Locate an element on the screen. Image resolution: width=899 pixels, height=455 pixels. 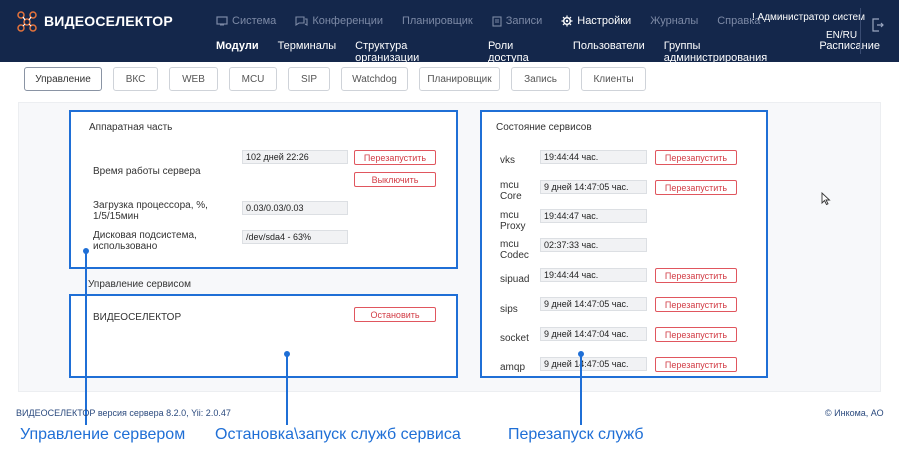
records-icon is located at coordinates (497, 21).